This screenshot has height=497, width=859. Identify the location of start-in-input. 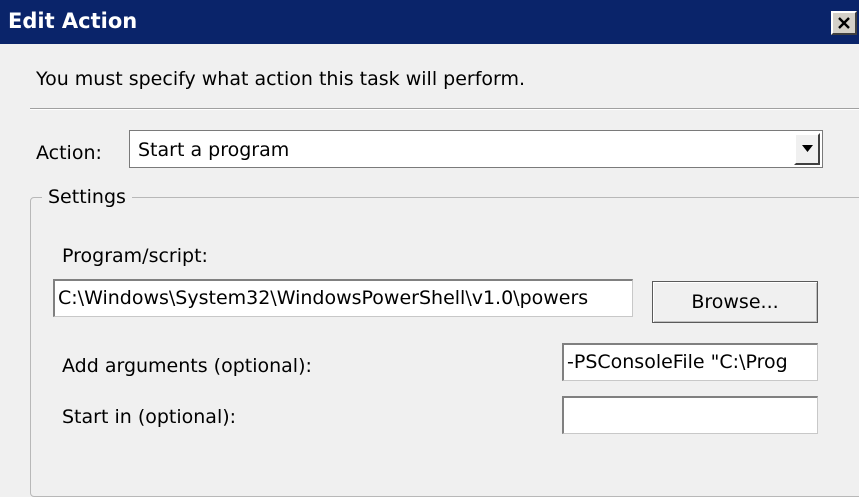
(690, 415).